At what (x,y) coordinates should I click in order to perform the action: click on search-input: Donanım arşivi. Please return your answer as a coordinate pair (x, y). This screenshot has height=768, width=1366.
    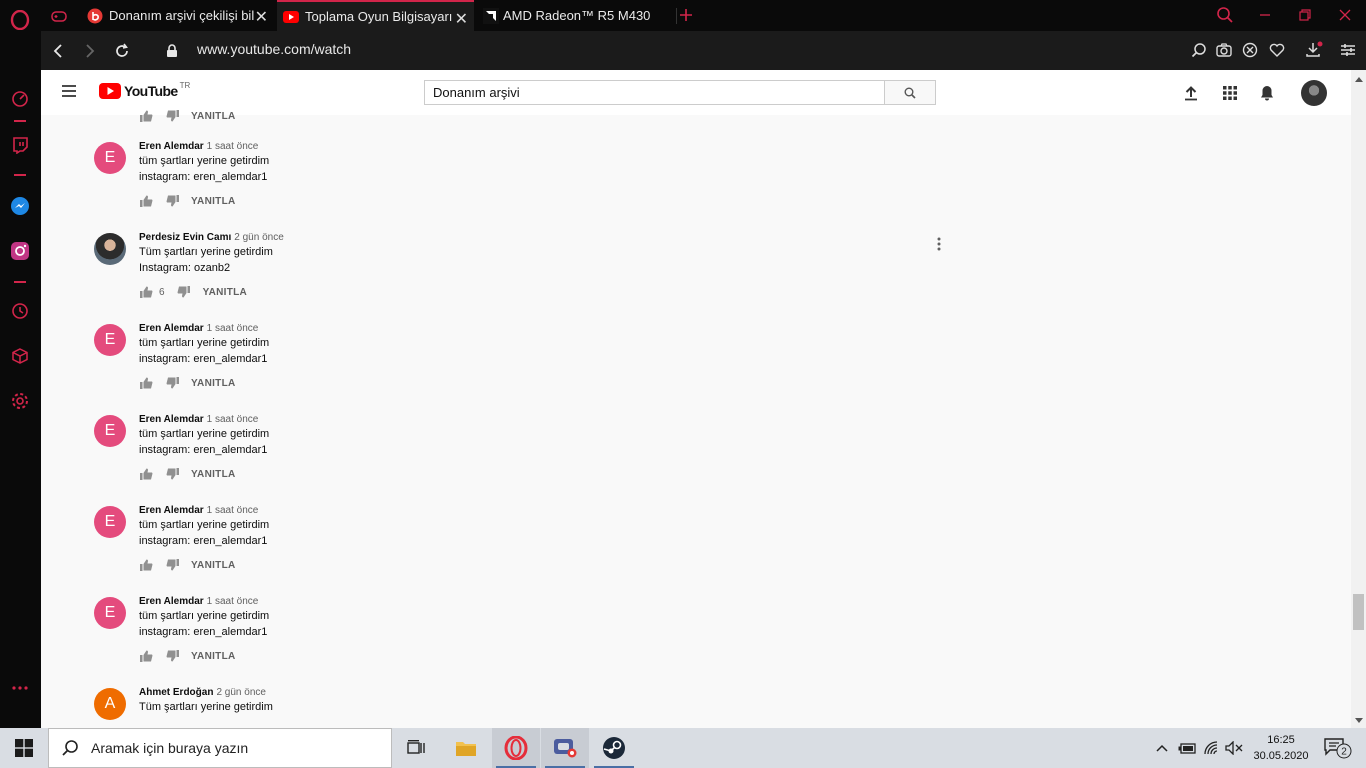
    Looking at the image, I should click on (654, 92).